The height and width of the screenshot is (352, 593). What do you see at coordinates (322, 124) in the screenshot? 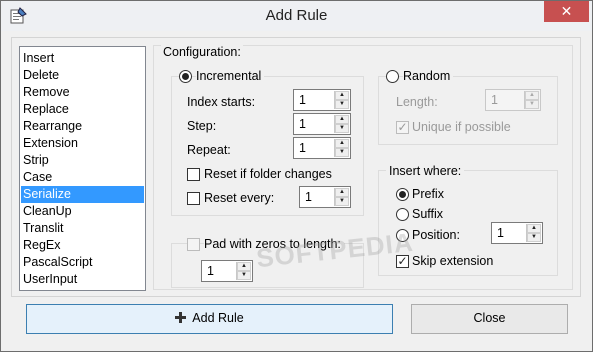
I see `step-spinner: 1 ▲ ▼` at bounding box center [322, 124].